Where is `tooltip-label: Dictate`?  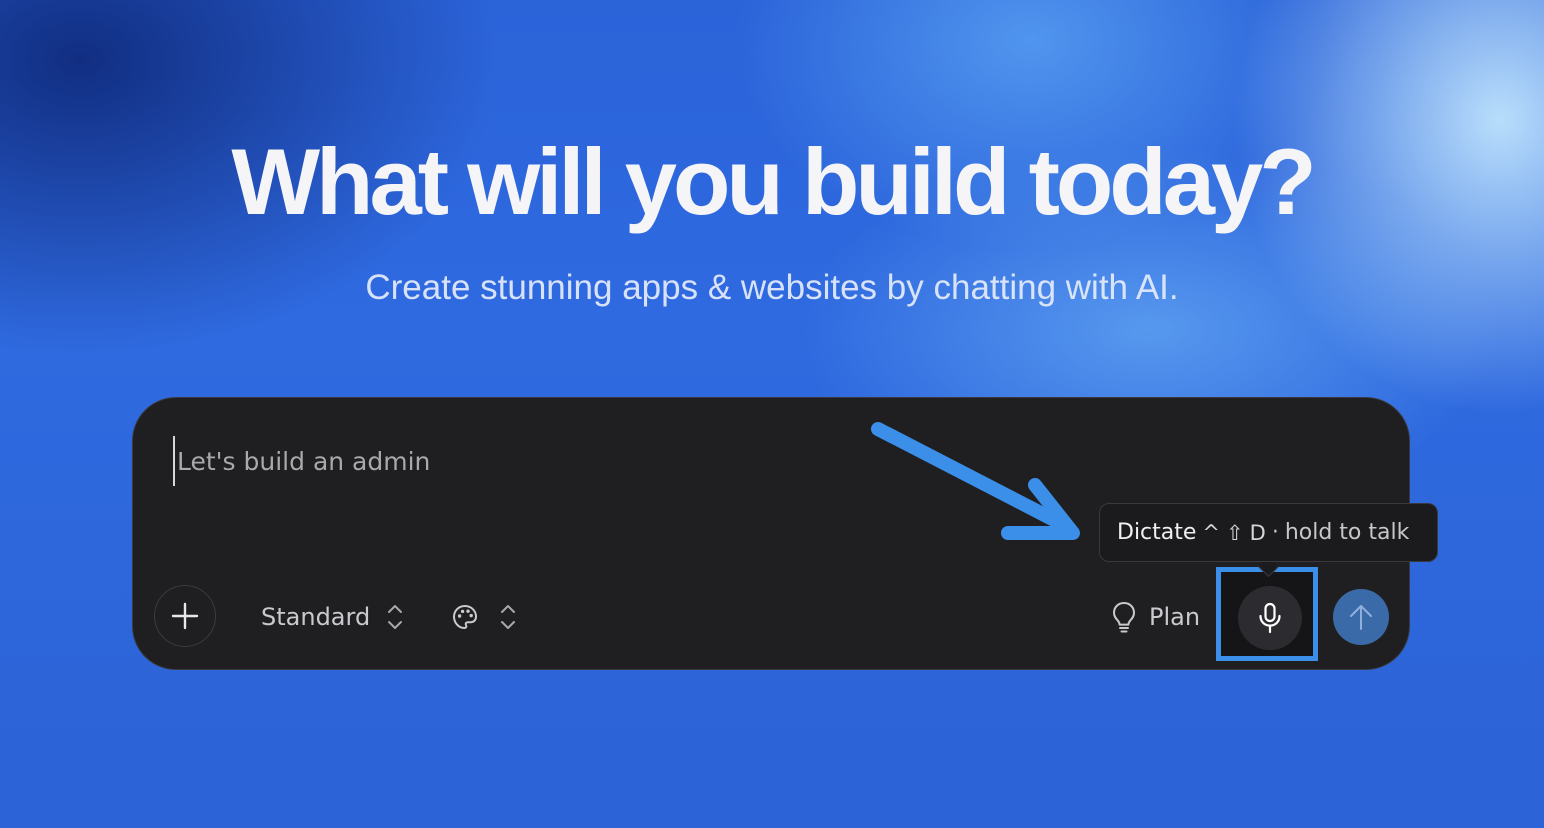
tooltip-label: Dictate is located at coordinates (1157, 532).